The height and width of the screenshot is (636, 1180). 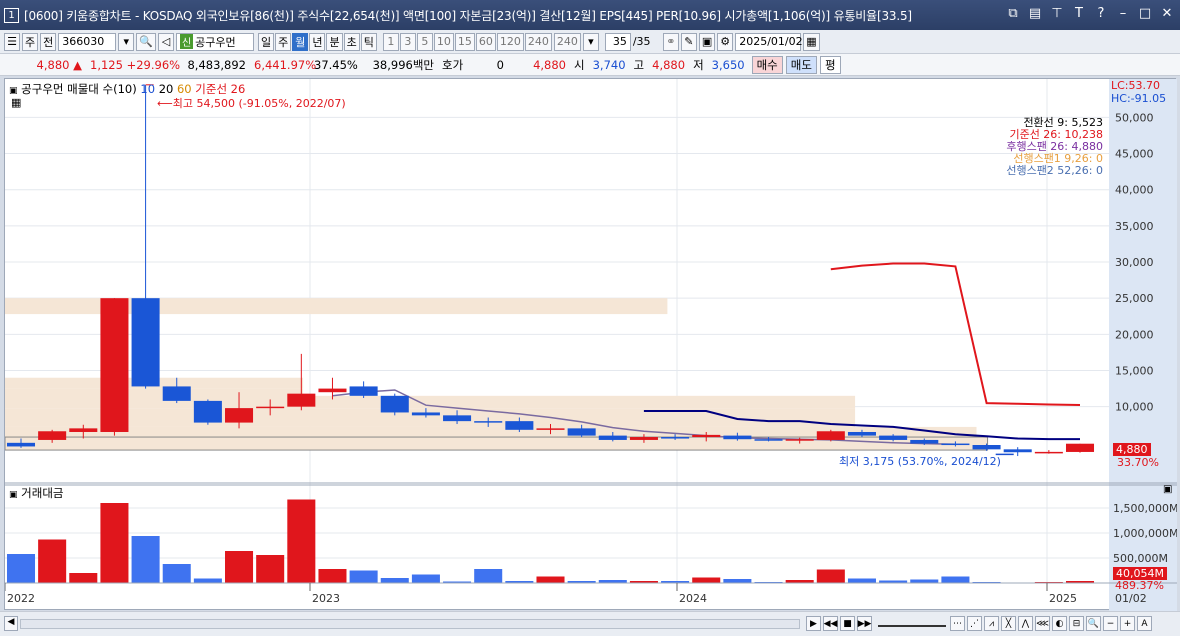 I want to click on link-icon: ⚭, so click(x=670, y=41).